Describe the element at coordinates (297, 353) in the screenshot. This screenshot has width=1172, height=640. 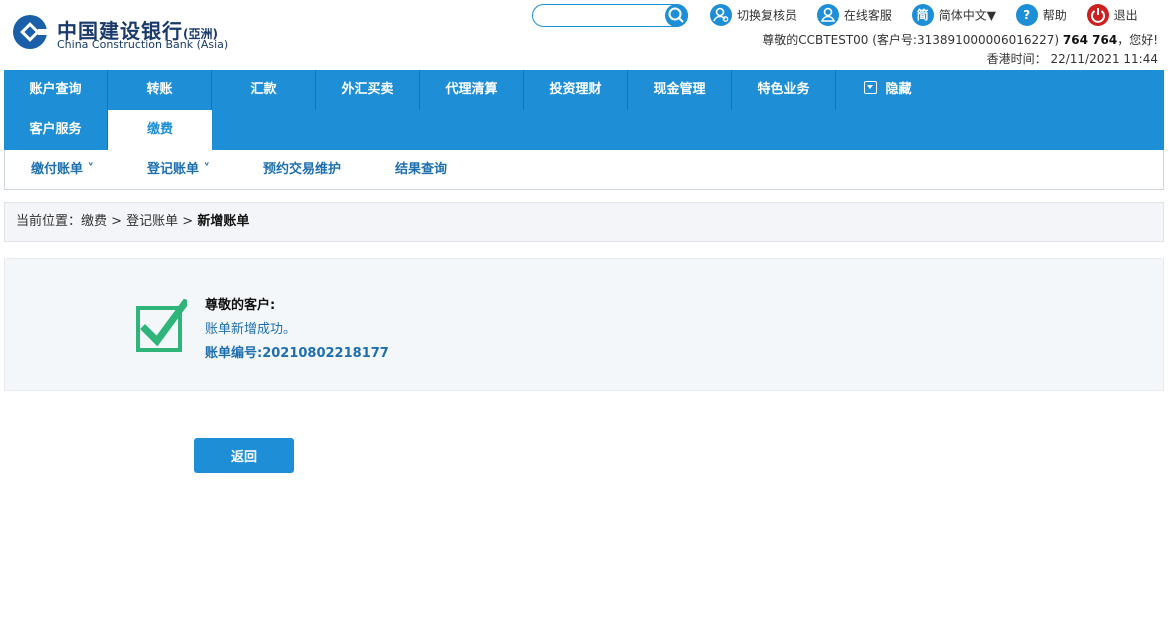
I see `bill-number: 账单编号:20210802218177` at that location.